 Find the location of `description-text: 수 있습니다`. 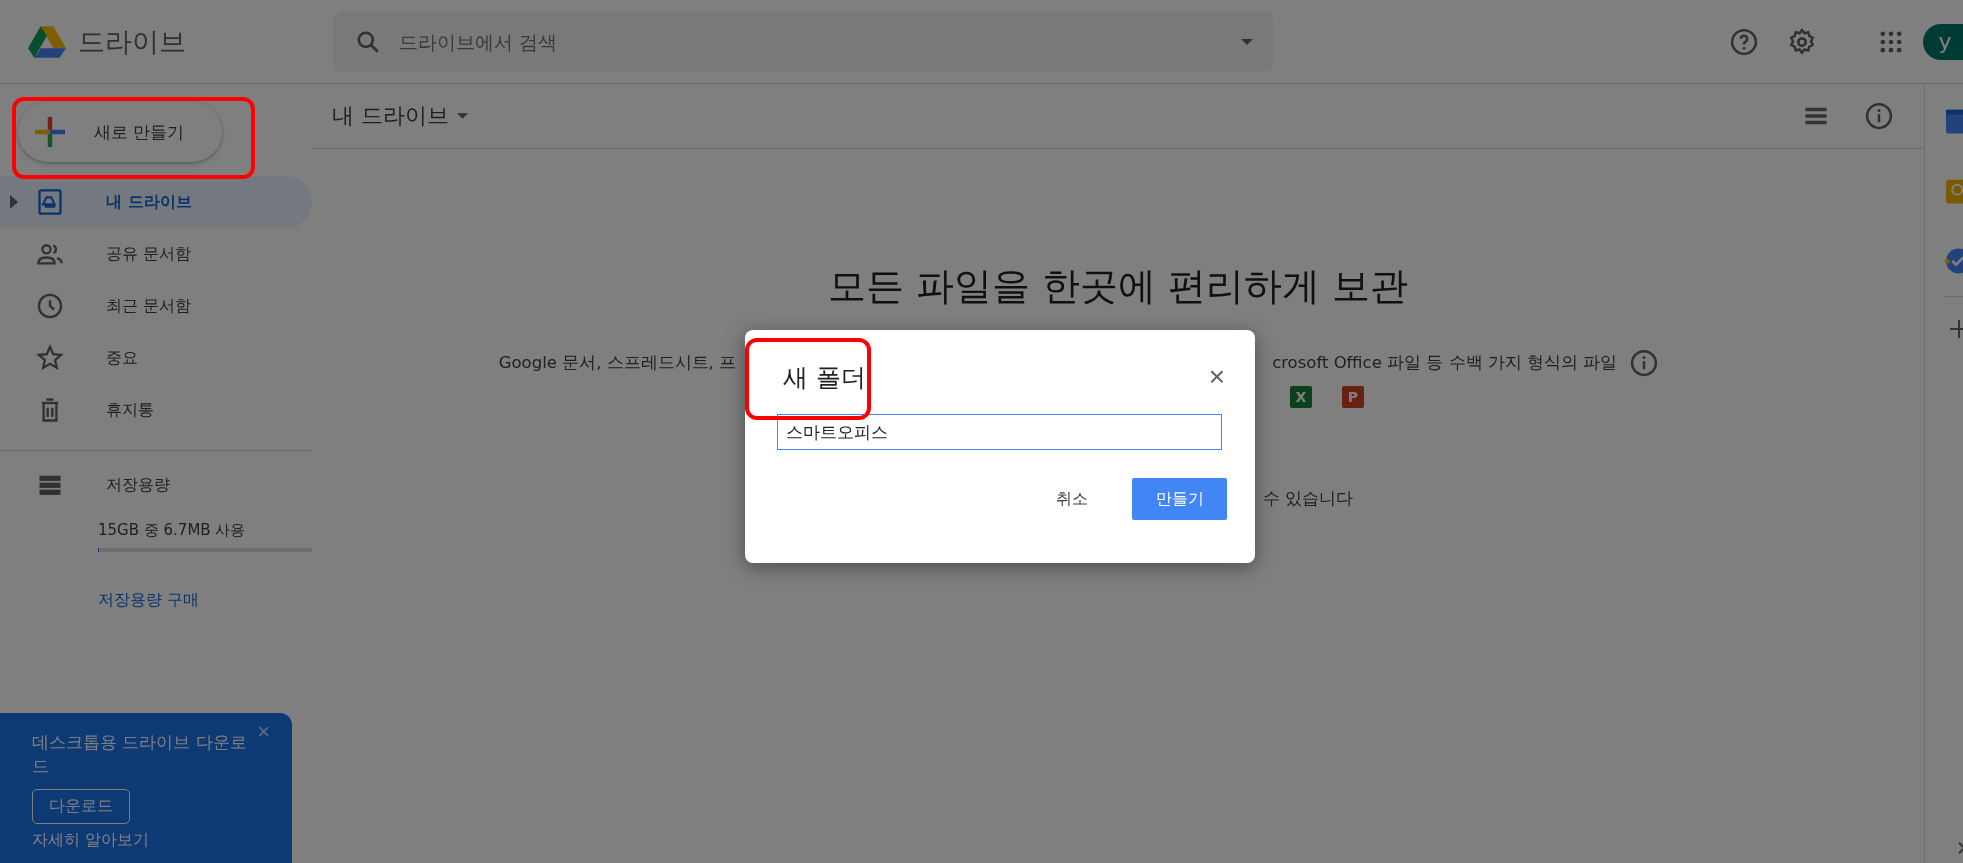

description-text: 수 있습니다 is located at coordinates (1308, 498).